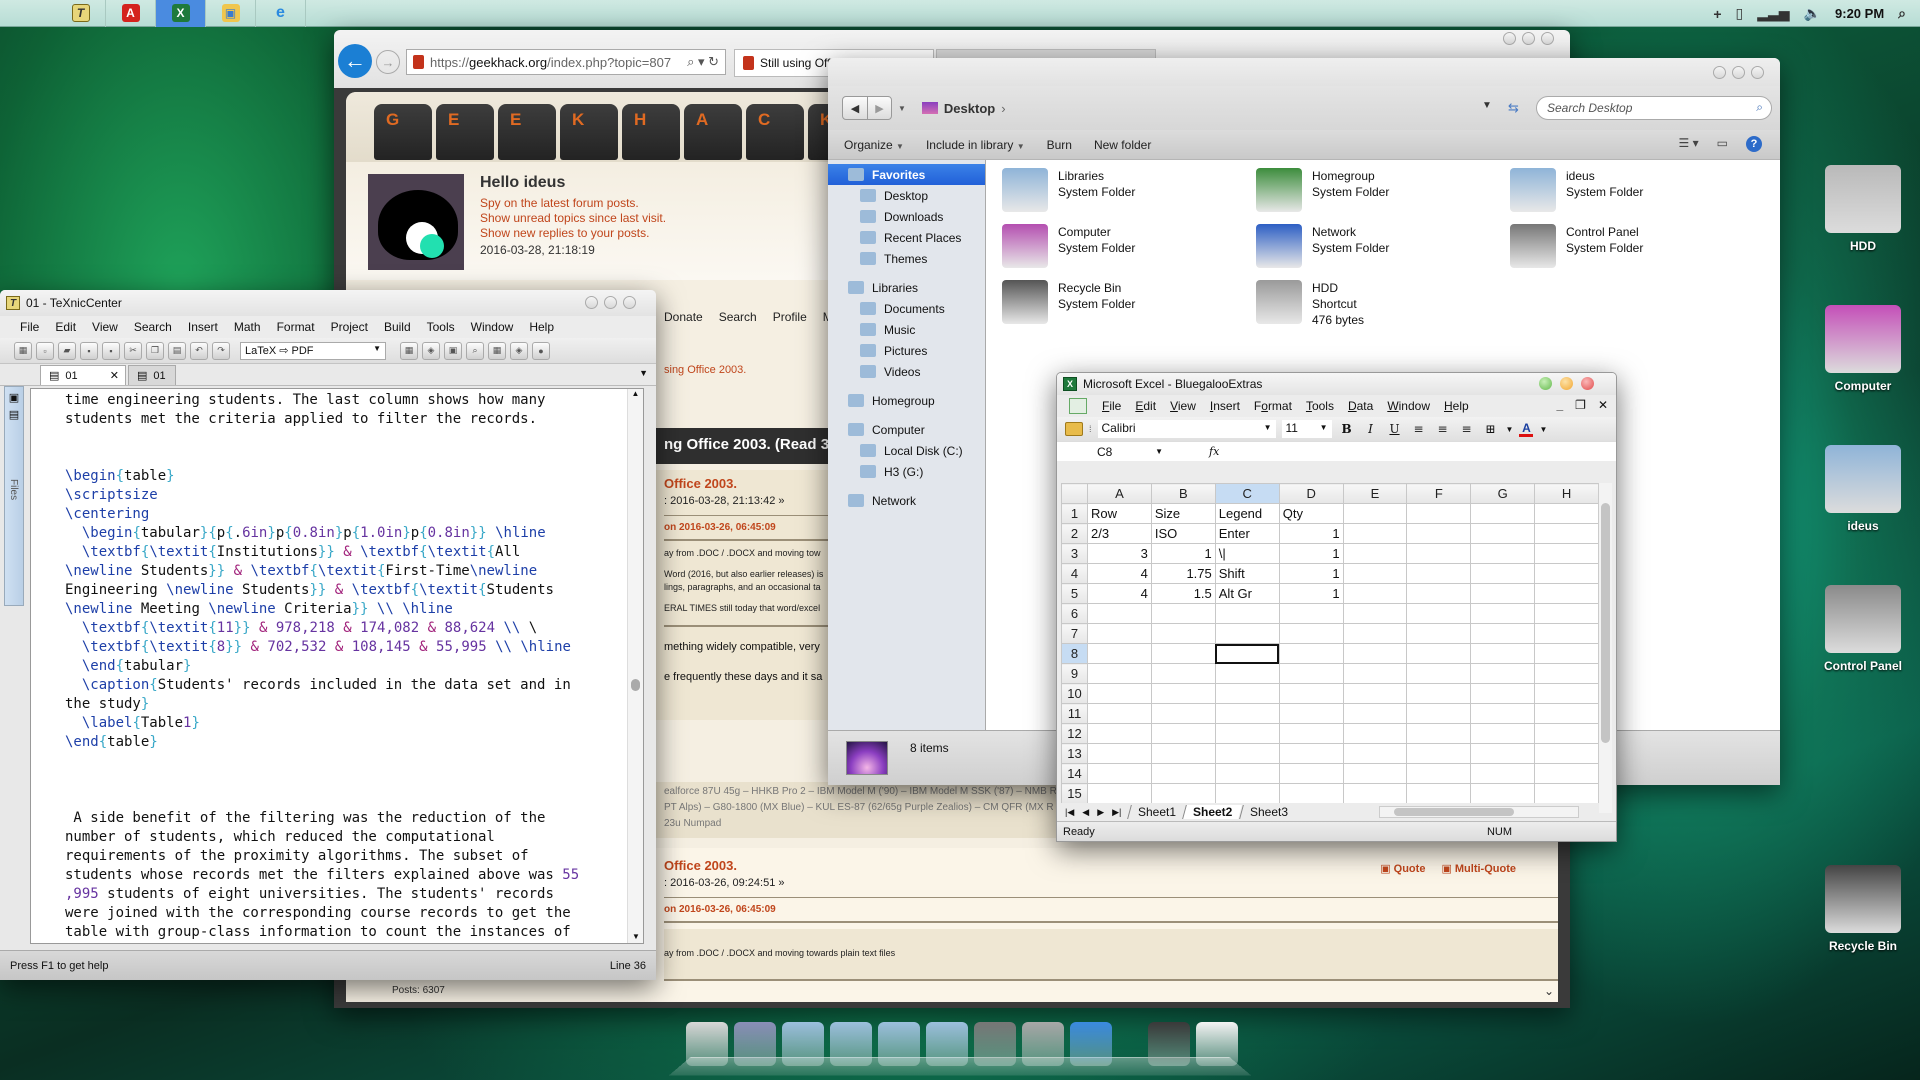  I want to click on cell-c11, so click(1247, 713).